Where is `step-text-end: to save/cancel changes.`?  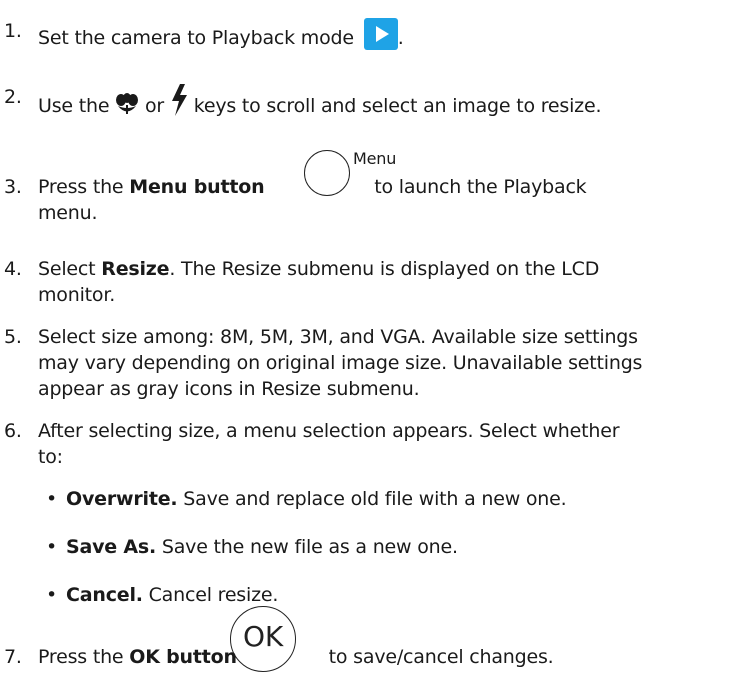
step-text-end: to save/cancel changes. is located at coordinates (438, 657).